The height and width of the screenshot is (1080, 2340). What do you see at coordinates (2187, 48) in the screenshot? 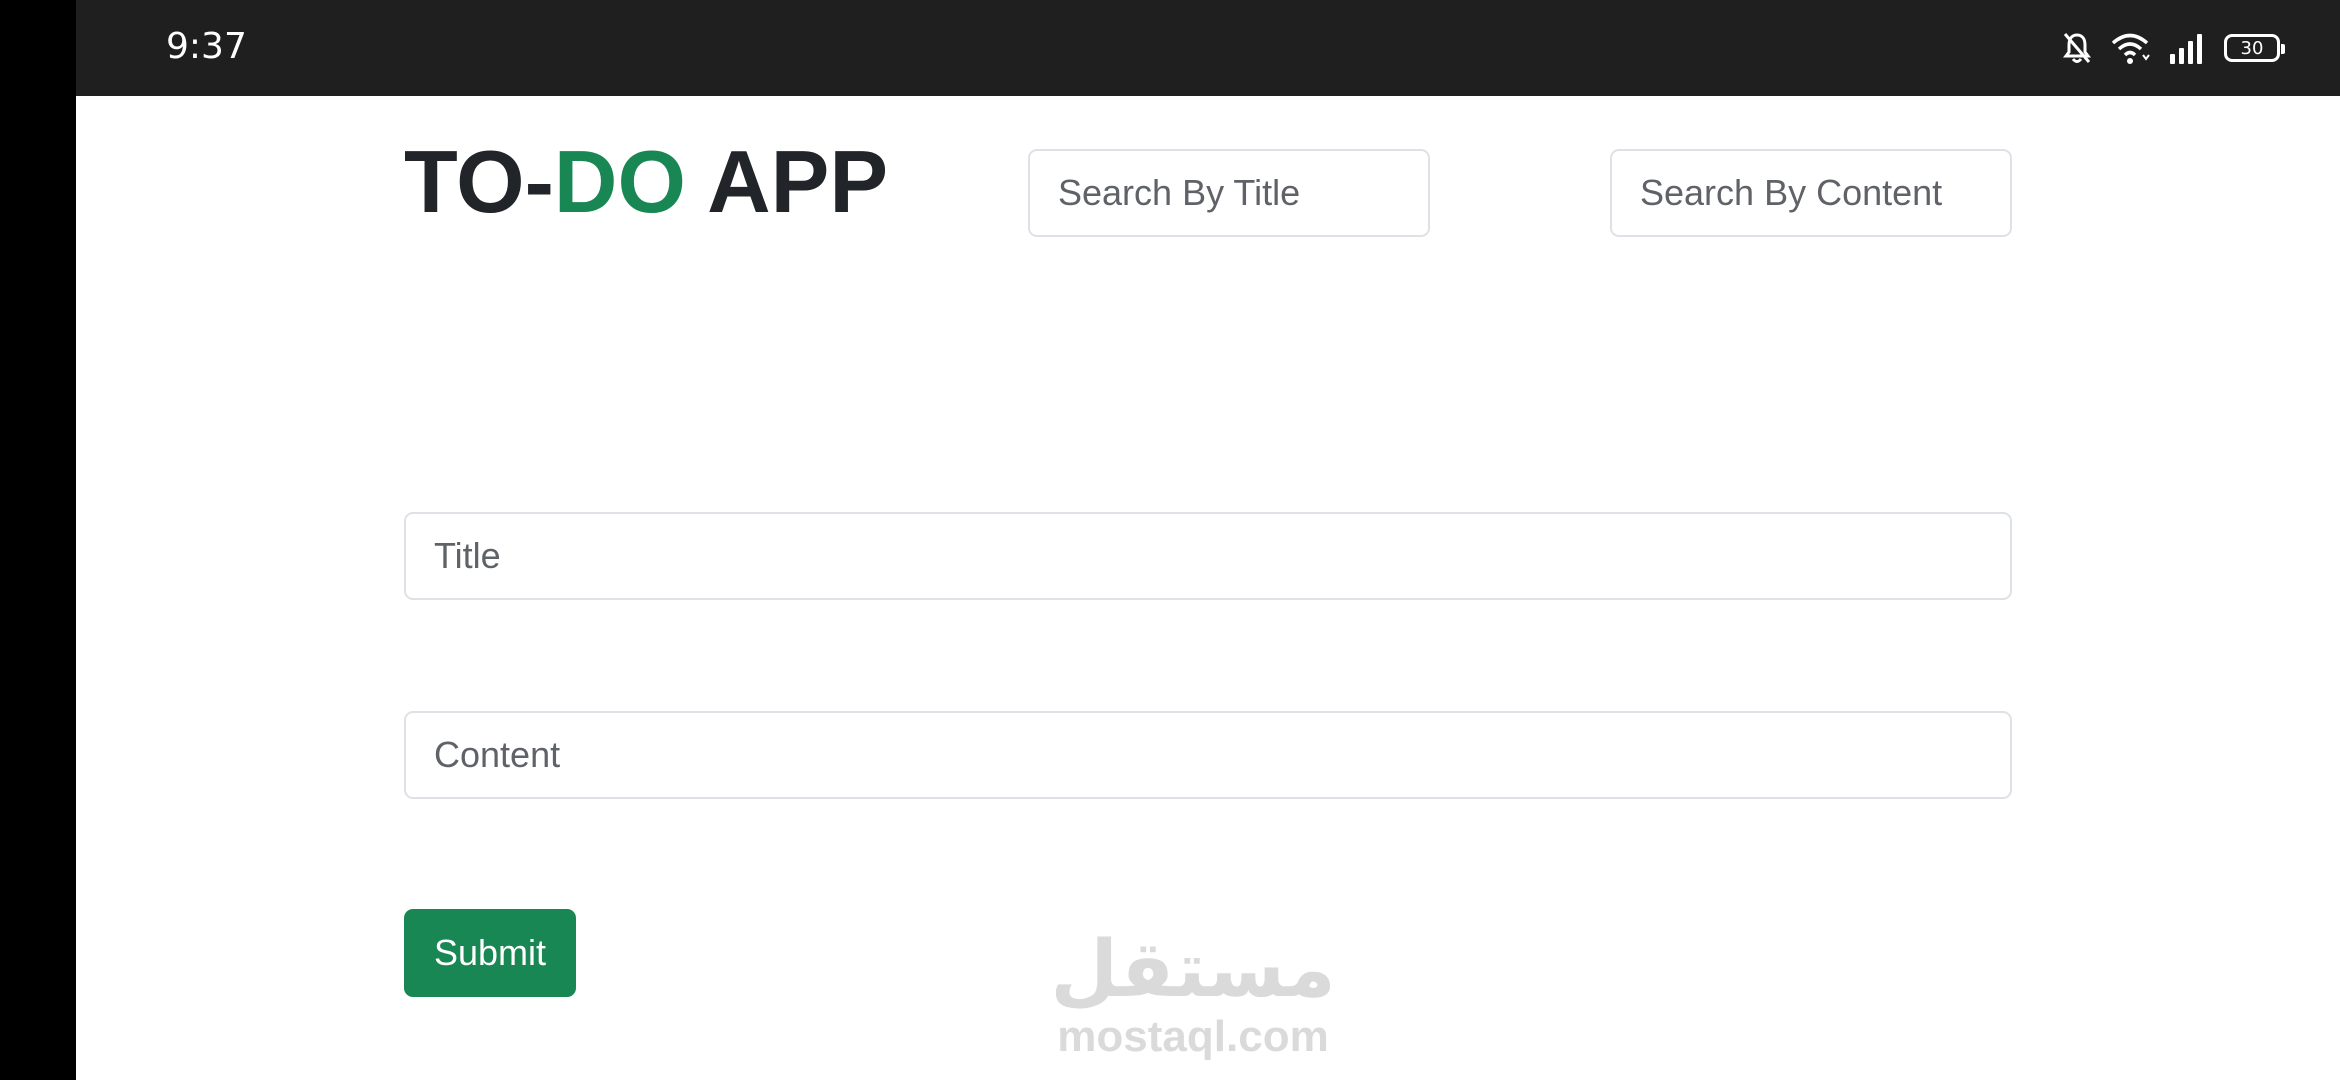
I see `signal-icon` at bounding box center [2187, 48].